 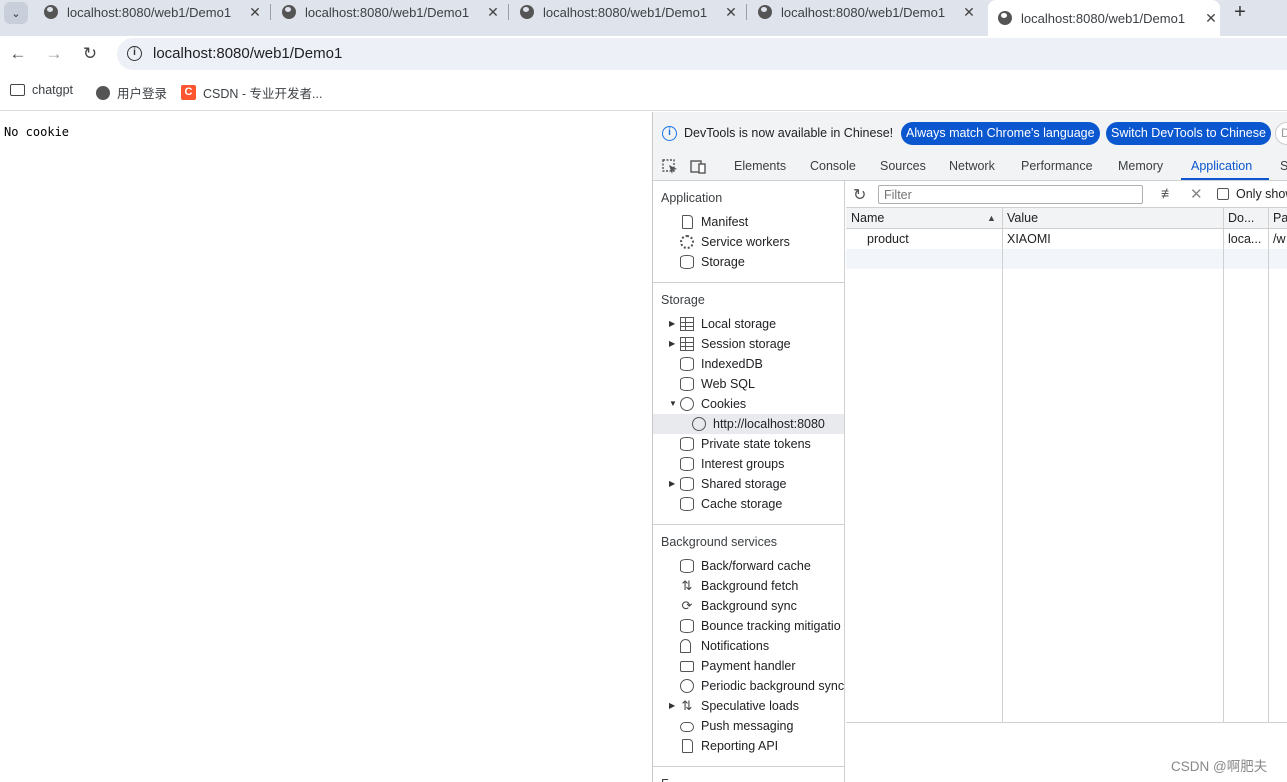 I want to click on tab-console: Console, so click(x=833, y=166).